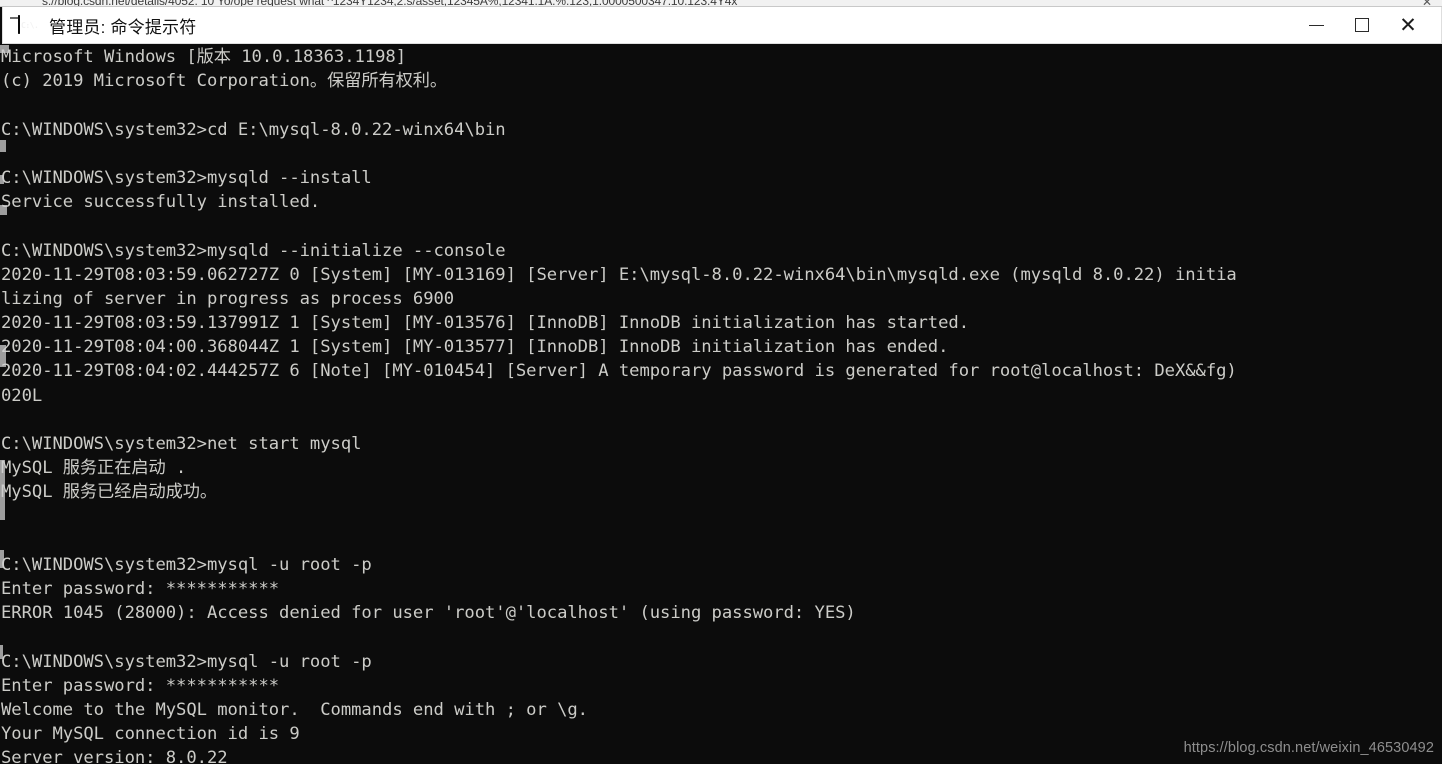 The image size is (1442, 764). I want to click on close-button: ✕, so click(1408, 25).